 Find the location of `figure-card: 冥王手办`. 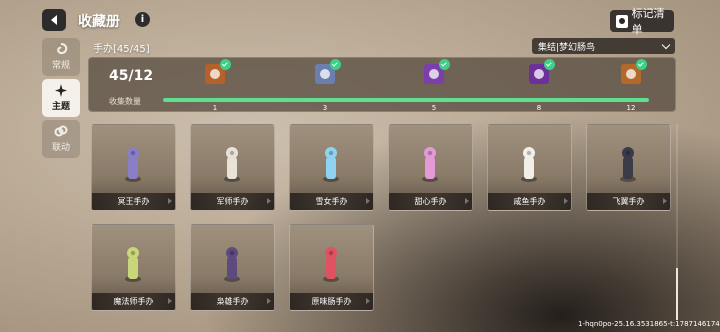

figure-card: 冥王手办 is located at coordinates (133, 167).